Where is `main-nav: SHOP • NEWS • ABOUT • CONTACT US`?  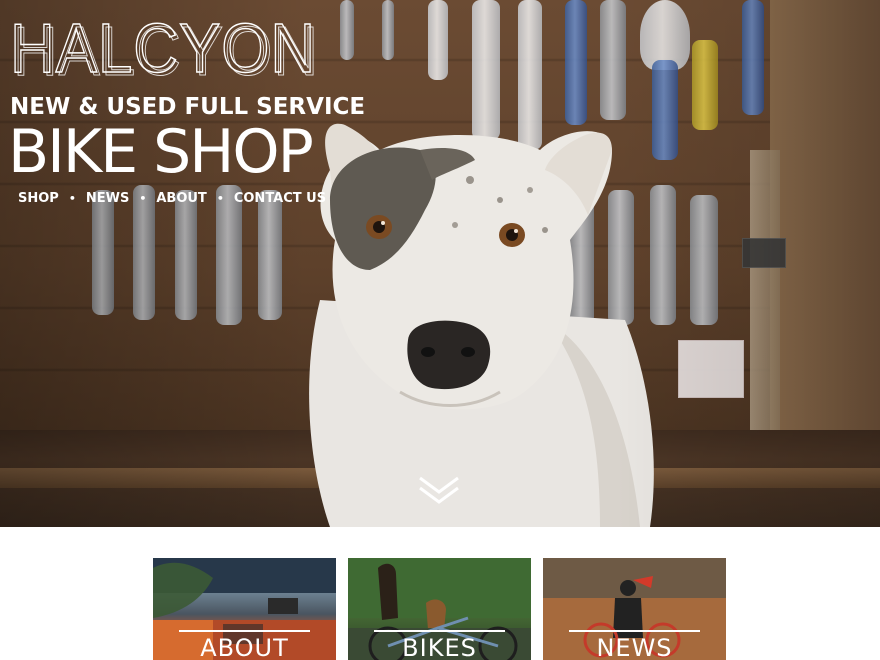
main-nav: SHOP • NEWS • ABOUT • CONTACT US is located at coordinates (172, 198).